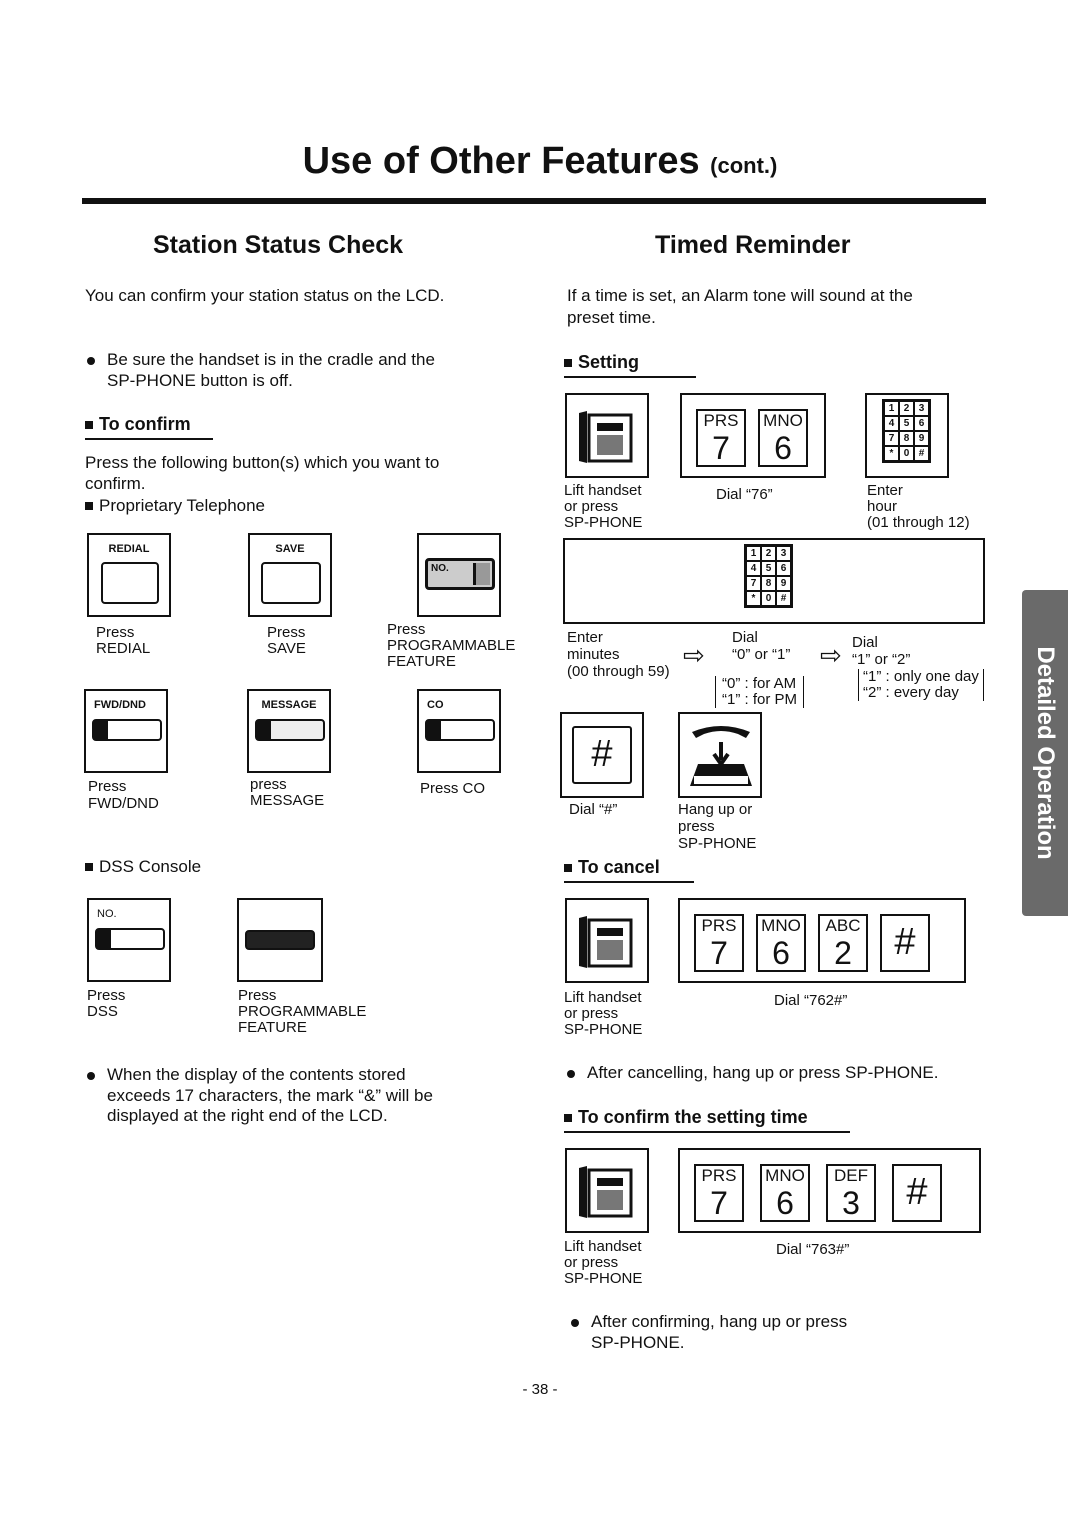  What do you see at coordinates (123, 648) in the screenshot?
I see `caption: REDIAL` at bounding box center [123, 648].